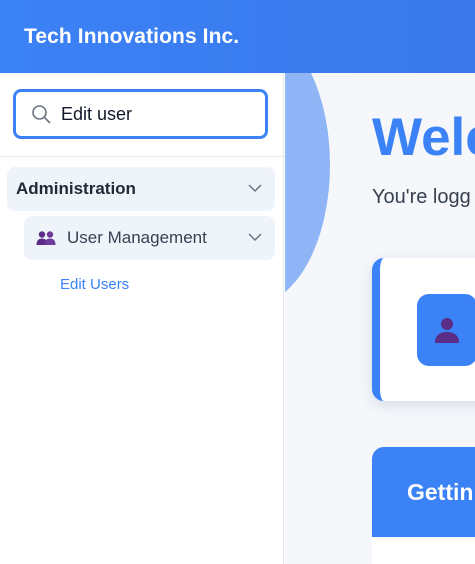 This screenshot has height=564, width=475. Describe the element at coordinates (41, 114) in the screenshot. I see `search-icon` at that location.